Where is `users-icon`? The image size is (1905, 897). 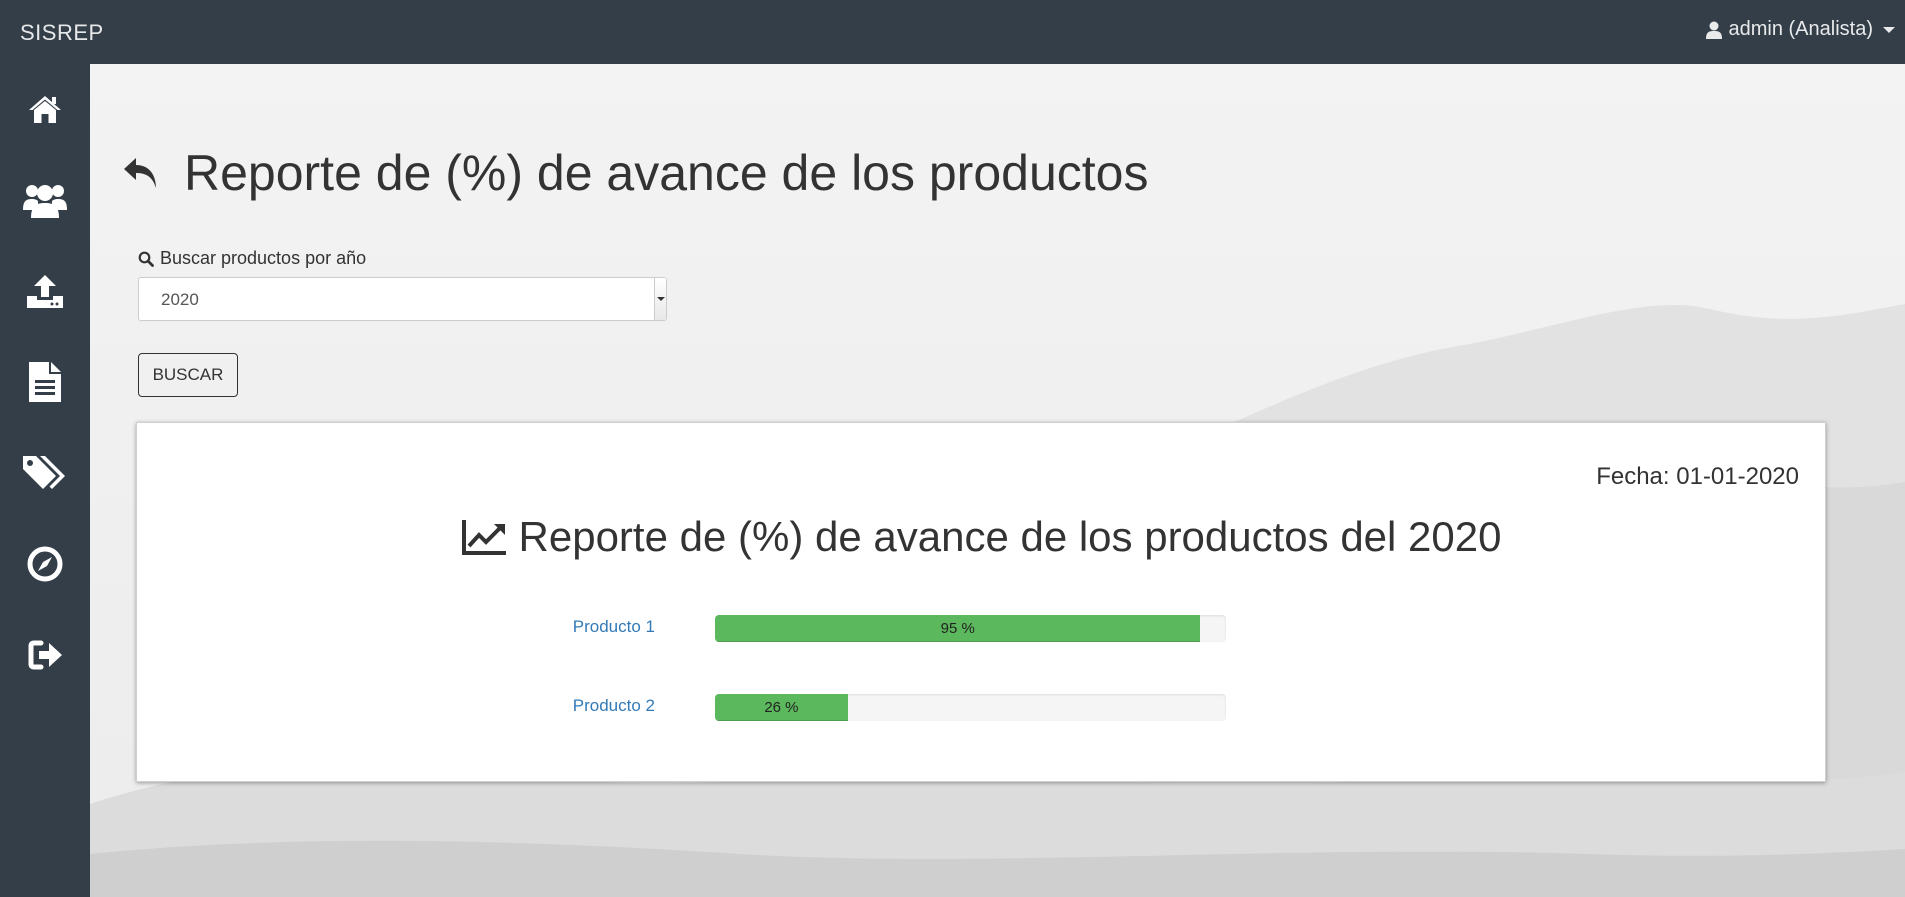 users-icon is located at coordinates (45, 201).